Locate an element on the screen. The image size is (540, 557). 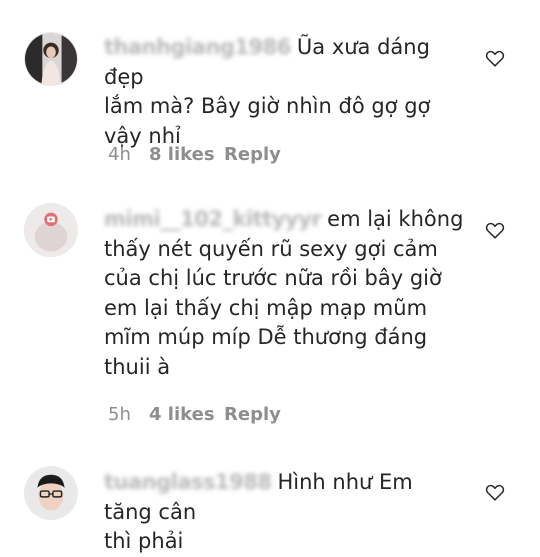
comment-username: tuanglass1988 is located at coordinates (188, 483).